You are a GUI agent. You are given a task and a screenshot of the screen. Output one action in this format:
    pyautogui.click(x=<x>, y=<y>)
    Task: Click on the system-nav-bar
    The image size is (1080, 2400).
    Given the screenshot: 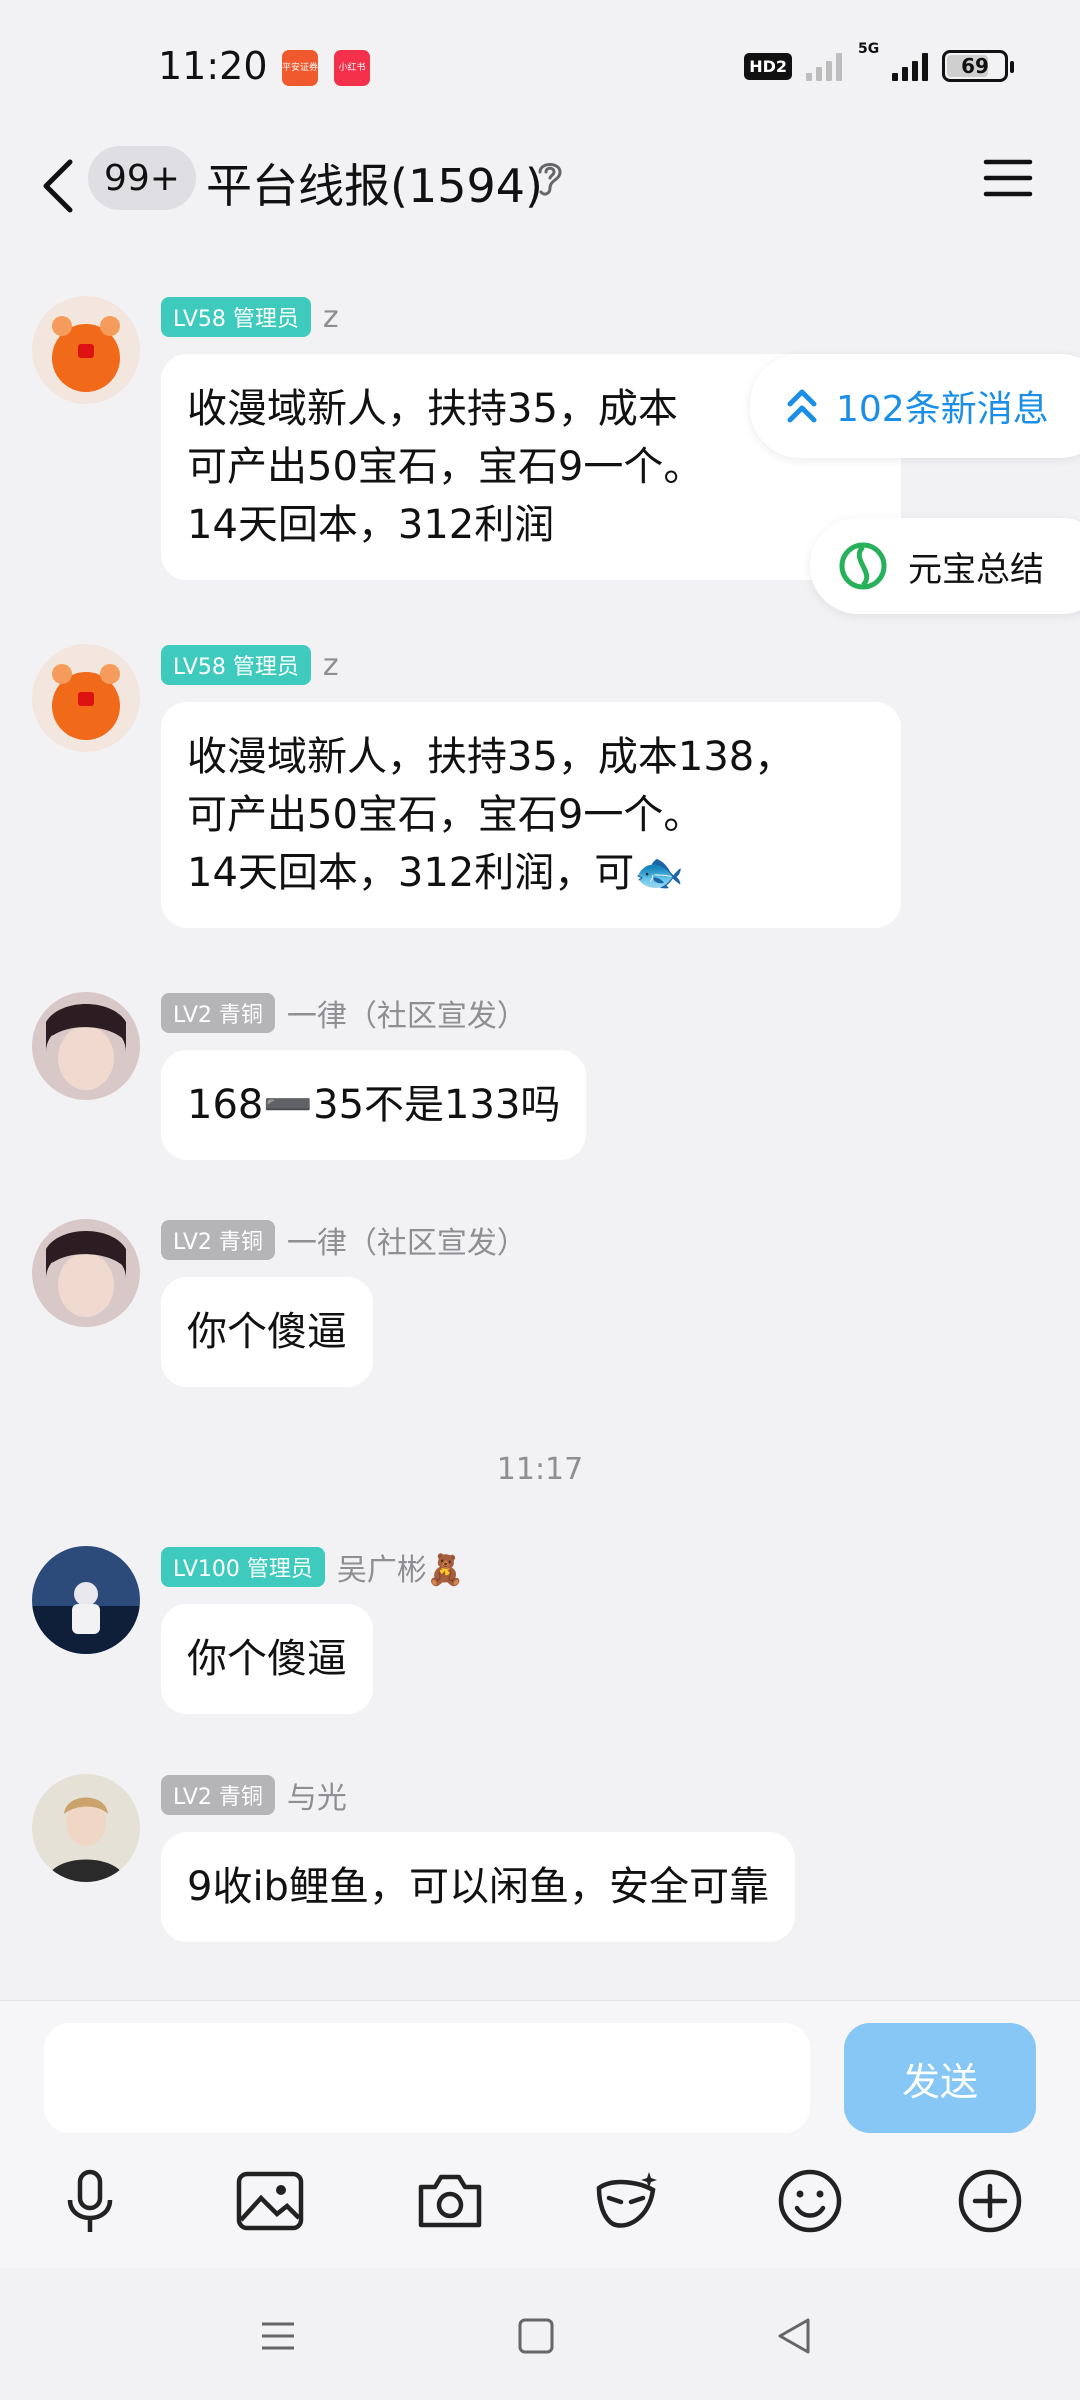 What is the action you would take?
    pyautogui.click(x=540, y=2334)
    